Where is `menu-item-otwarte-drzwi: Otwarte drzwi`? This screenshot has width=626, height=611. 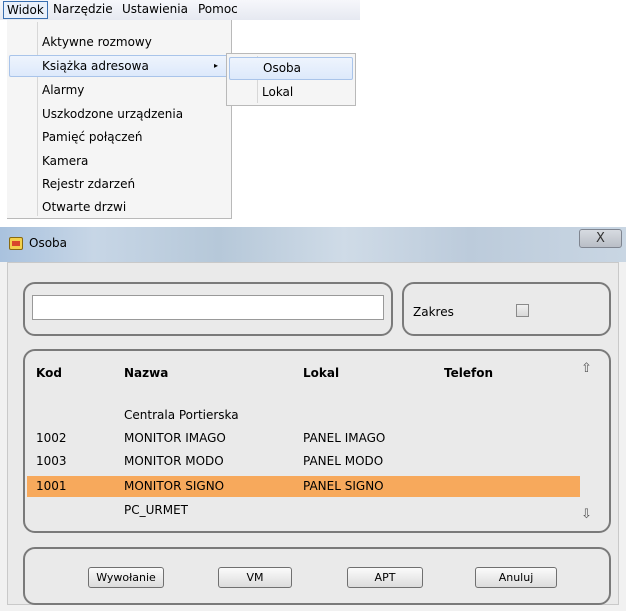 menu-item-otwarte-drzwi: Otwarte drzwi is located at coordinates (119, 207).